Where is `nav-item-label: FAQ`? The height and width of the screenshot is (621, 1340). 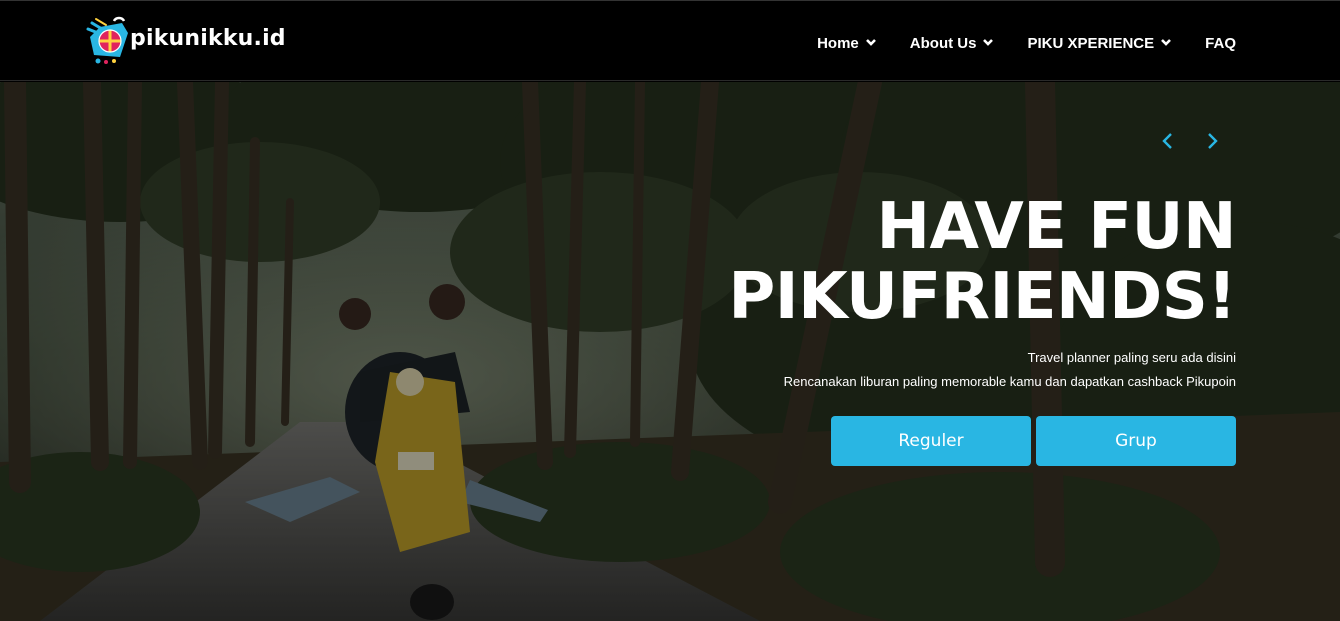
nav-item-label: FAQ is located at coordinates (1220, 43).